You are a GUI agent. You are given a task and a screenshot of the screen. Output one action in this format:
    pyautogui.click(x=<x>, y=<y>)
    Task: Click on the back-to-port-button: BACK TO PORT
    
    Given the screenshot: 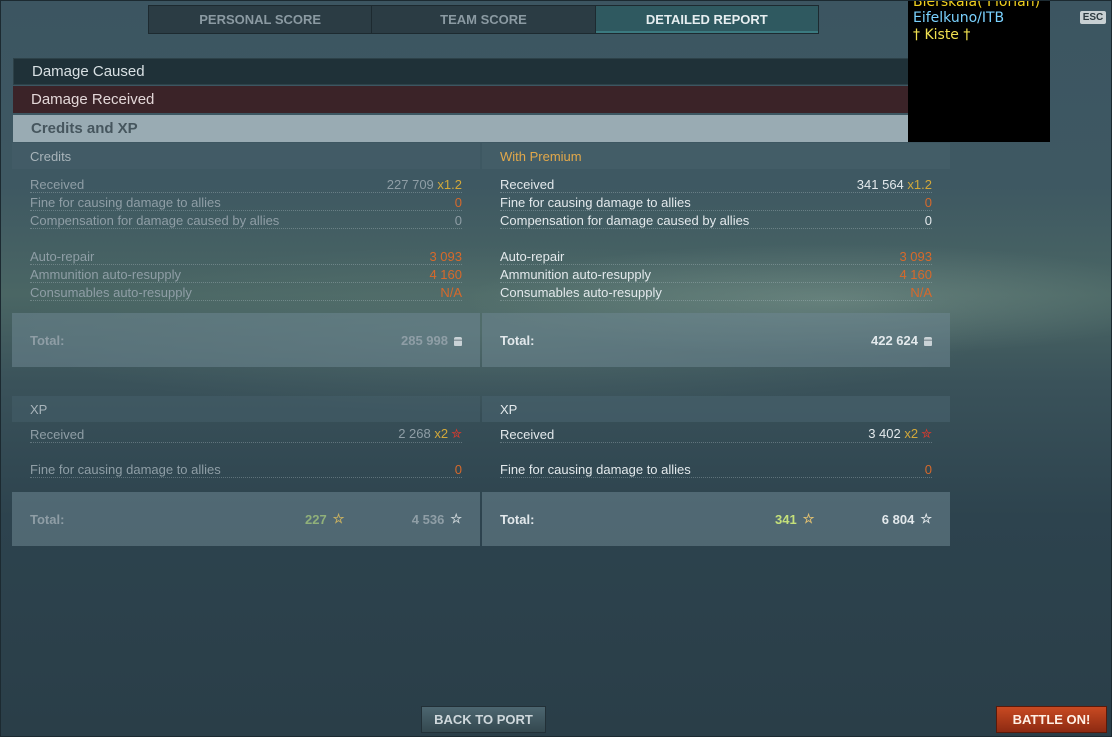 What is the action you would take?
    pyautogui.click(x=483, y=719)
    